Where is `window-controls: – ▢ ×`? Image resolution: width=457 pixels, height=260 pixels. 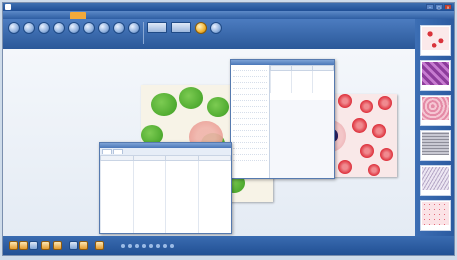
window-controls: – ▢ × is located at coordinates (439, 7).